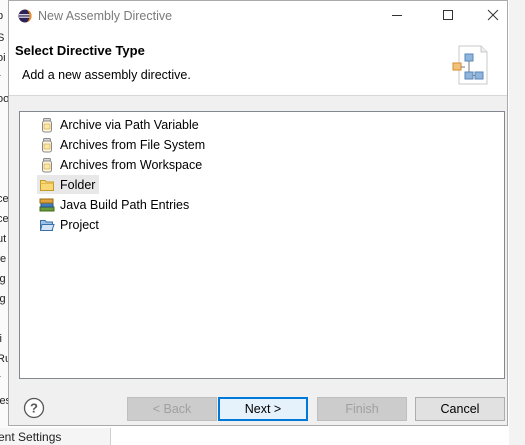 This screenshot has width=525, height=445. Describe the element at coordinates (4, 359) in the screenshot. I see `bg-fragment: Ru` at that location.